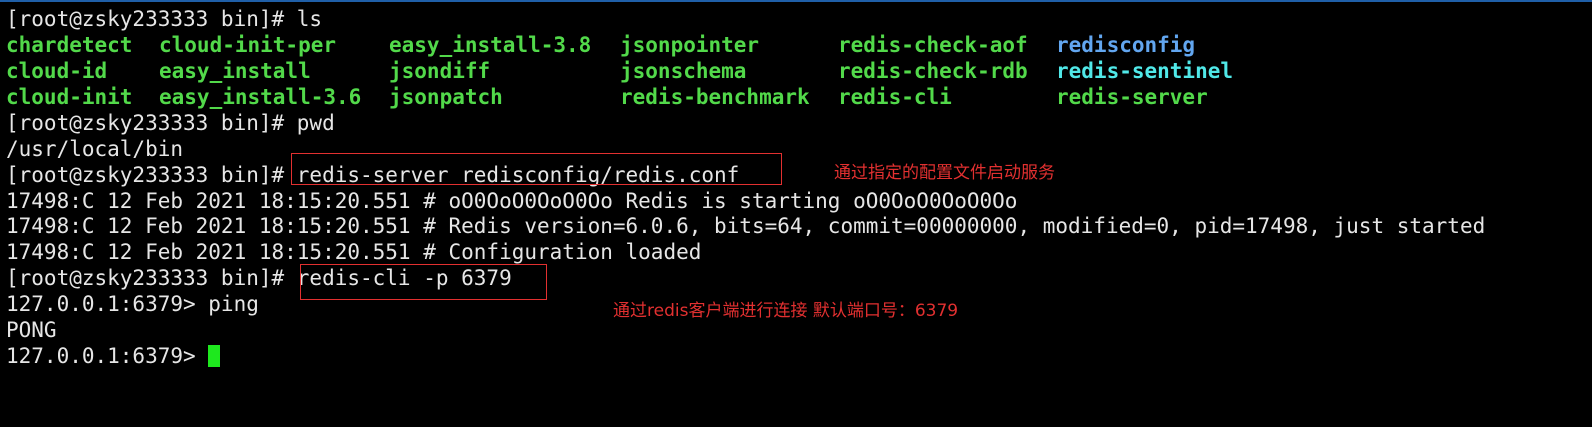  Describe the element at coordinates (490, 45) in the screenshot. I see `ls-entry: easy_install-3.8` at that location.